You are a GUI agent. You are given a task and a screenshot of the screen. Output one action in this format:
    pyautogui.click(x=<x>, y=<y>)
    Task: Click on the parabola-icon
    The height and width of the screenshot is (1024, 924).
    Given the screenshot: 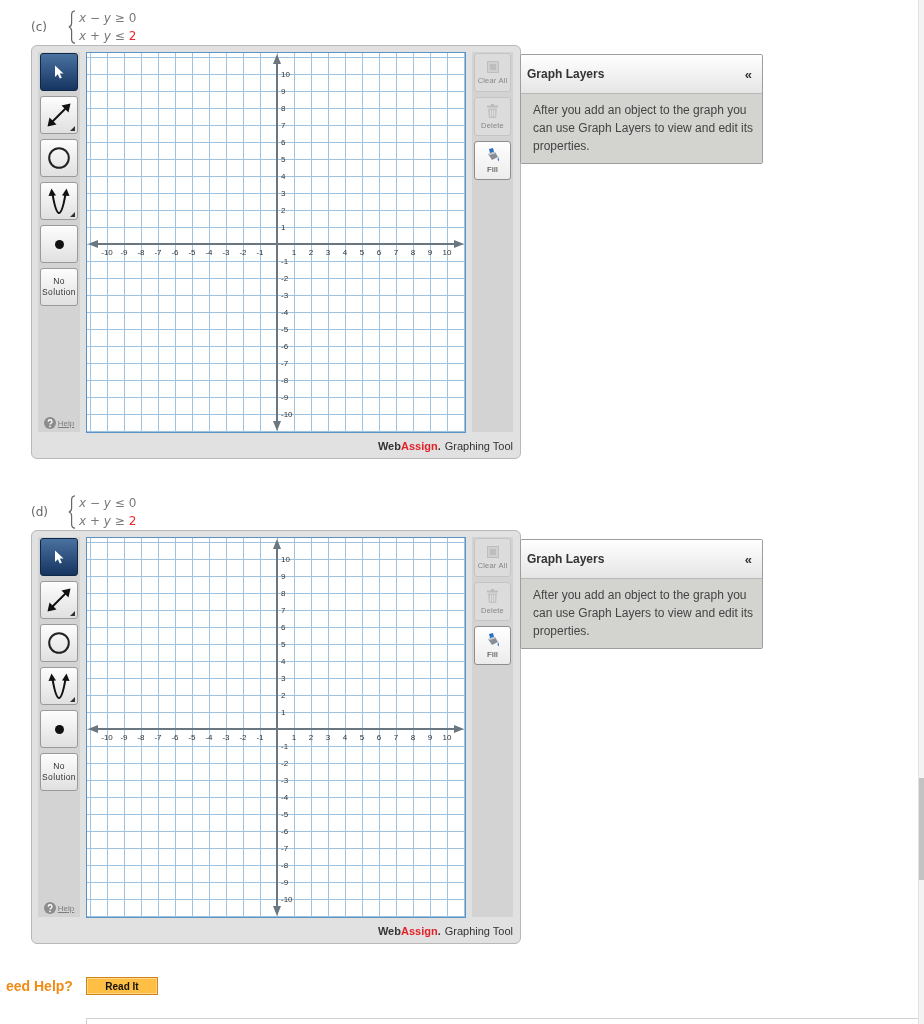 What is the action you would take?
    pyautogui.click(x=59, y=201)
    